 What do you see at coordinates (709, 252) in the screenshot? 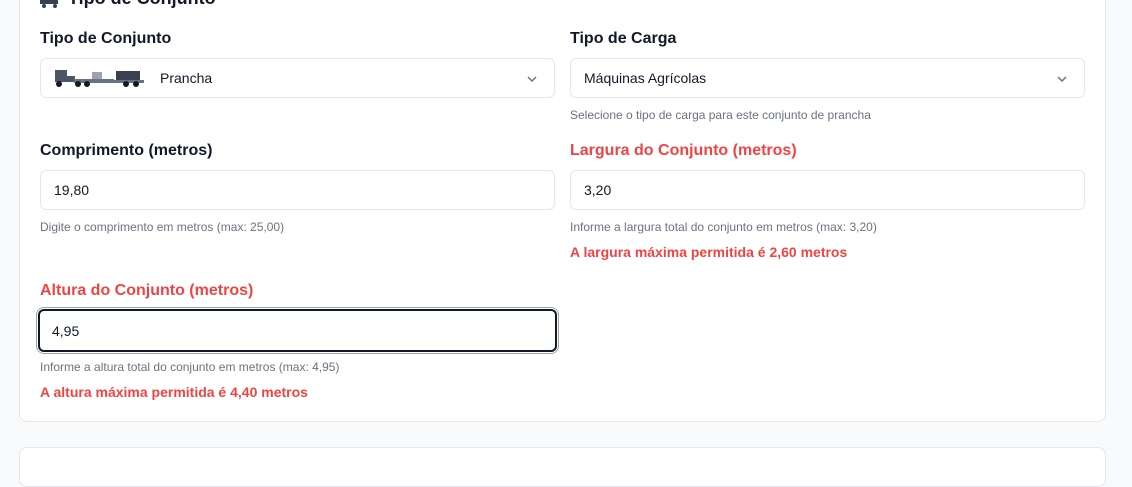
I see `largura-error: A largura máxima permitida é 2,60 metros` at bounding box center [709, 252].